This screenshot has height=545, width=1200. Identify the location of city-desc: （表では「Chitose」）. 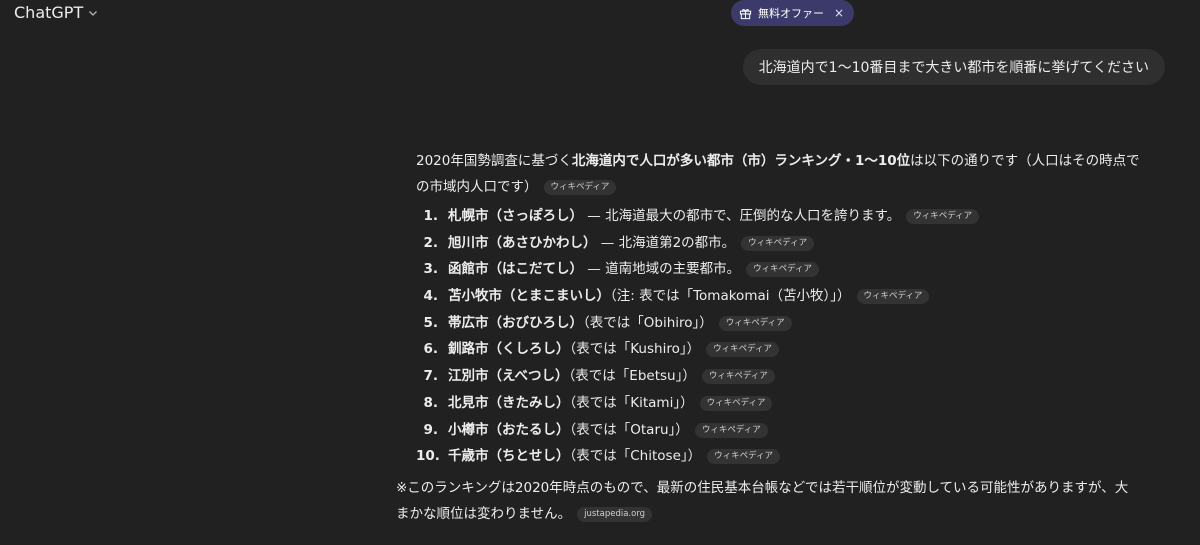
(635, 456).